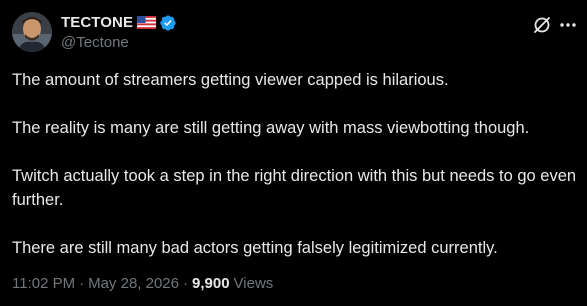 This screenshot has height=306, width=587. Describe the element at coordinates (253, 283) in the screenshot. I see `views-label: Views` at that location.